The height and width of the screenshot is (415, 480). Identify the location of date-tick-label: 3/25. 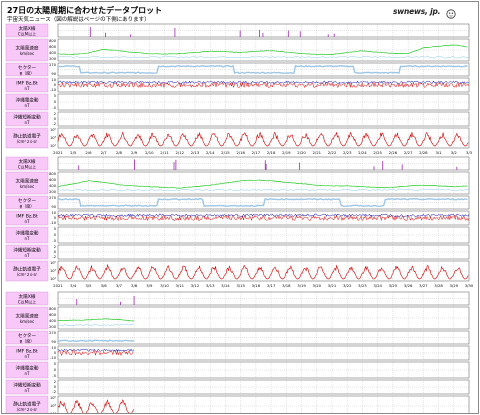
(393, 285).